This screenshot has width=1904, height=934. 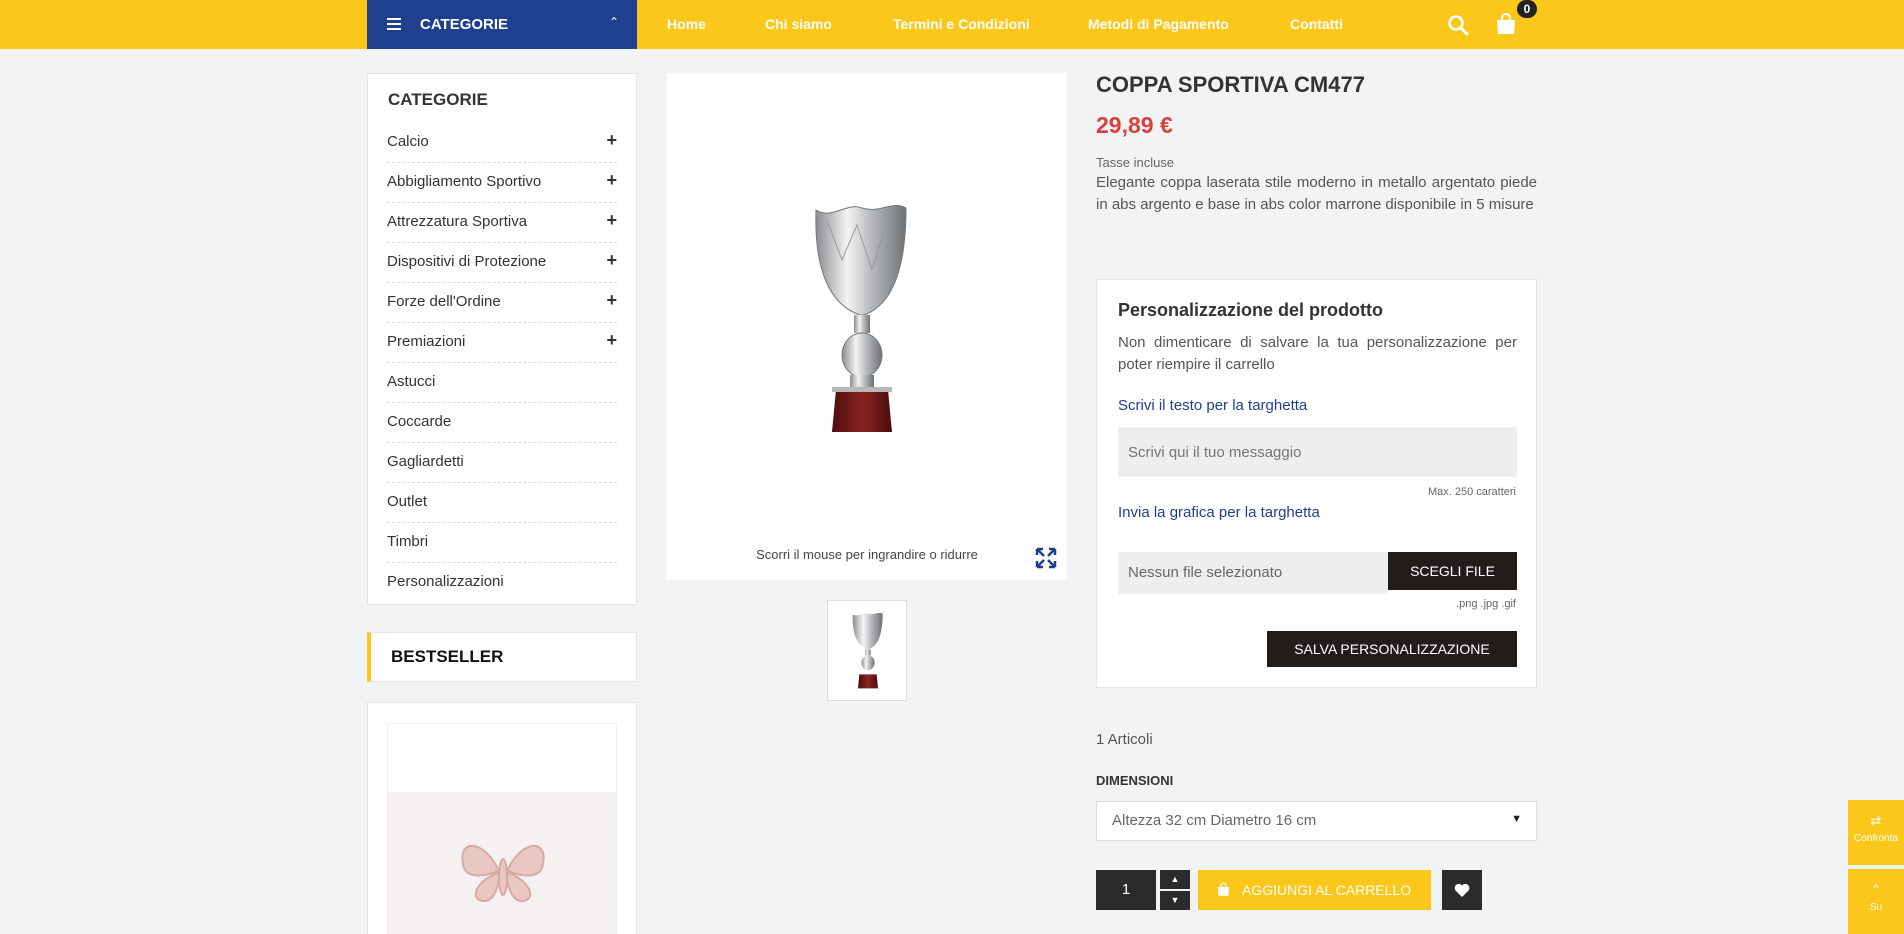 What do you see at coordinates (502, 543) in the screenshot?
I see `sidebar-category-item: Timbri` at bounding box center [502, 543].